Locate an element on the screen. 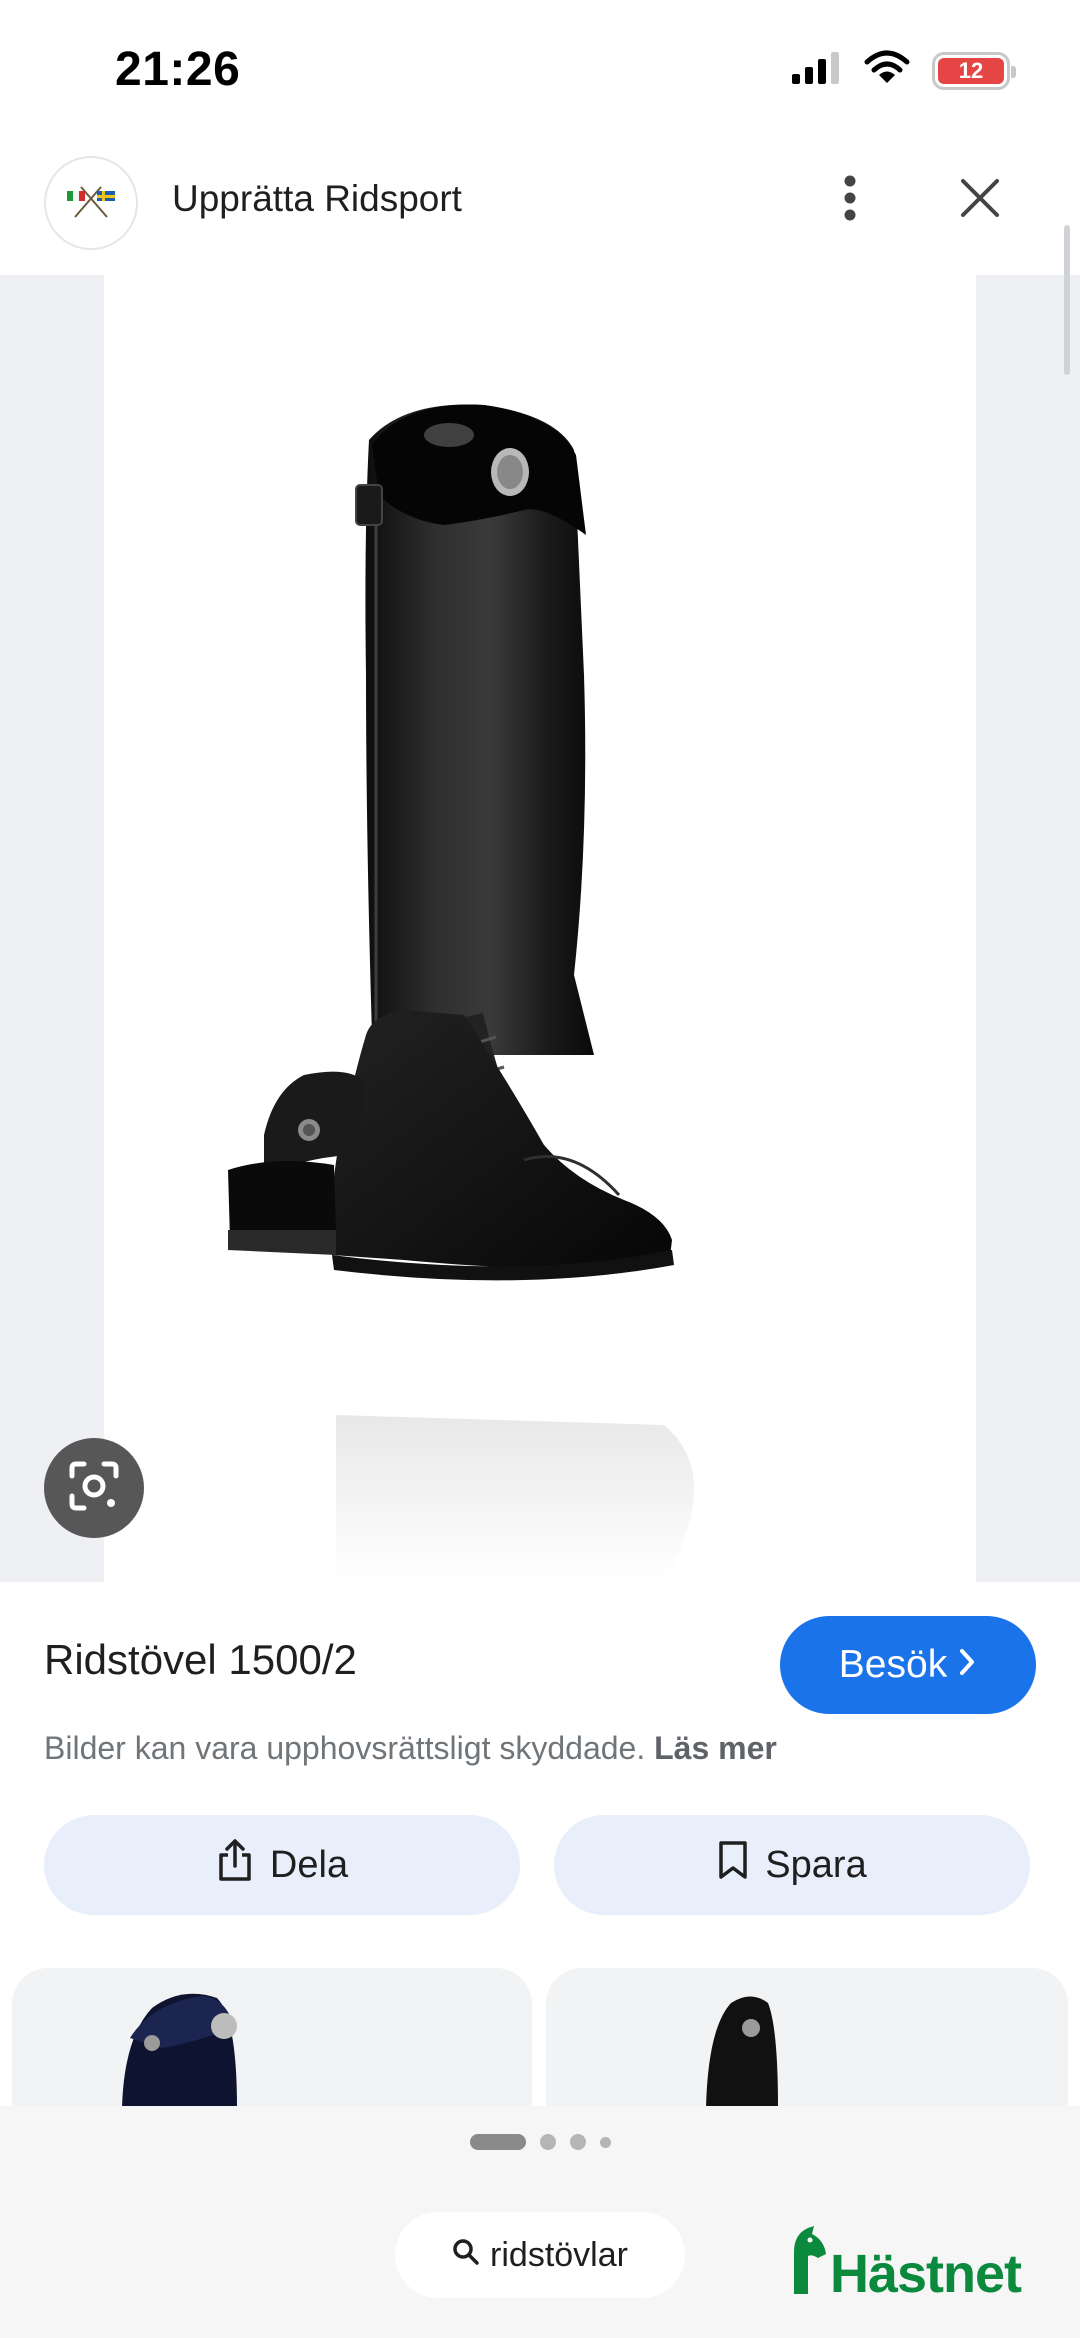 The height and width of the screenshot is (2338, 1080). battery-level: 12 is located at coordinates (971, 70).